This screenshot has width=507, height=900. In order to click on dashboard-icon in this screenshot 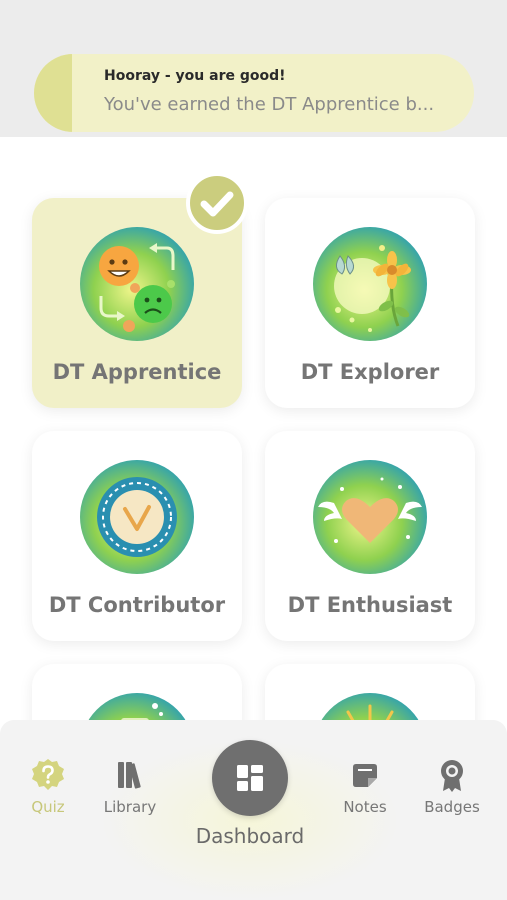, I will do `click(250, 778)`.